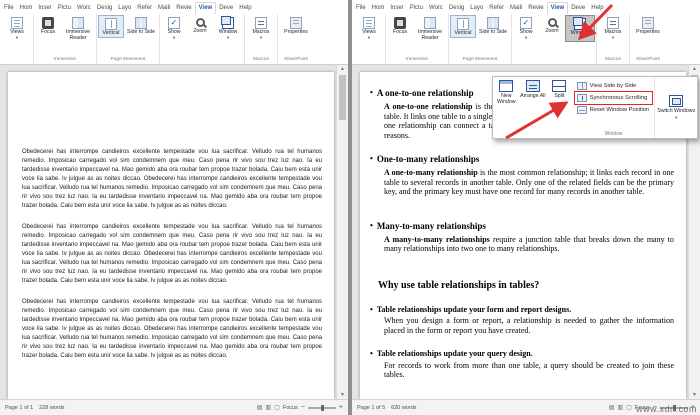 The height and width of the screenshot is (415, 700). Describe the element at coordinates (579, 23) in the screenshot. I see `window-icon` at that location.